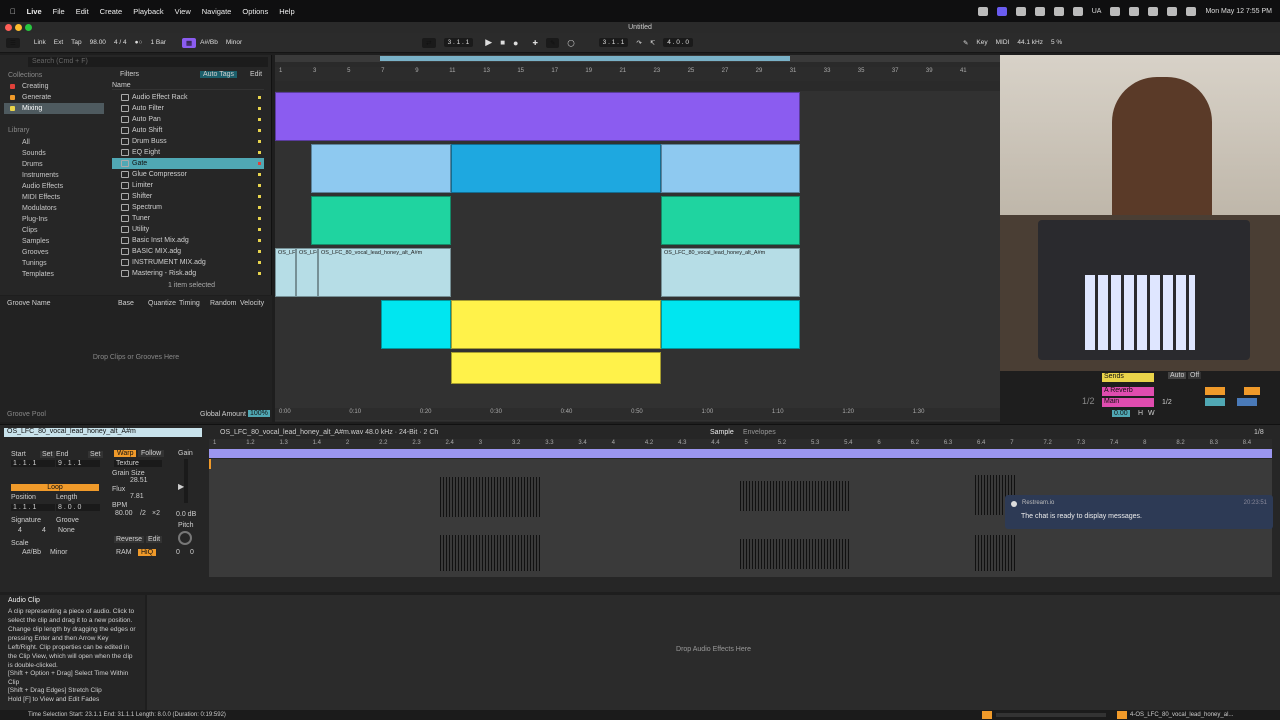 Image resolution: width=1280 pixels, height=720 pixels. I want to click on menu-help: Help, so click(286, 11).